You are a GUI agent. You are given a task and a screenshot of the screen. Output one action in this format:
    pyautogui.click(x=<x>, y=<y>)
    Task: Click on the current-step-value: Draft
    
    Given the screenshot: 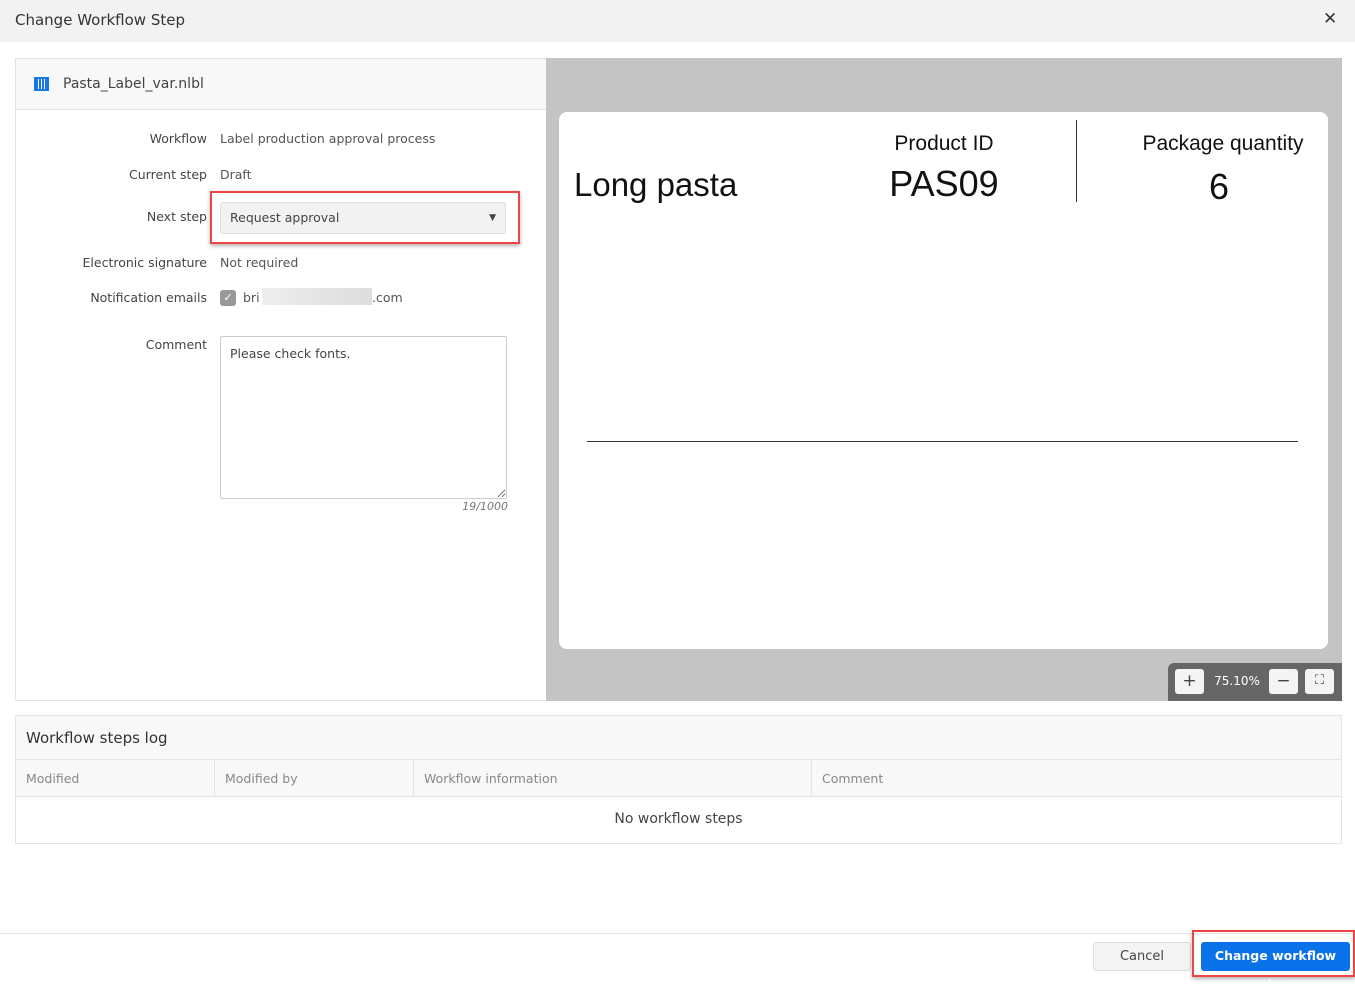 What is the action you would take?
    pyautogui.click(x=236, y=174)
    